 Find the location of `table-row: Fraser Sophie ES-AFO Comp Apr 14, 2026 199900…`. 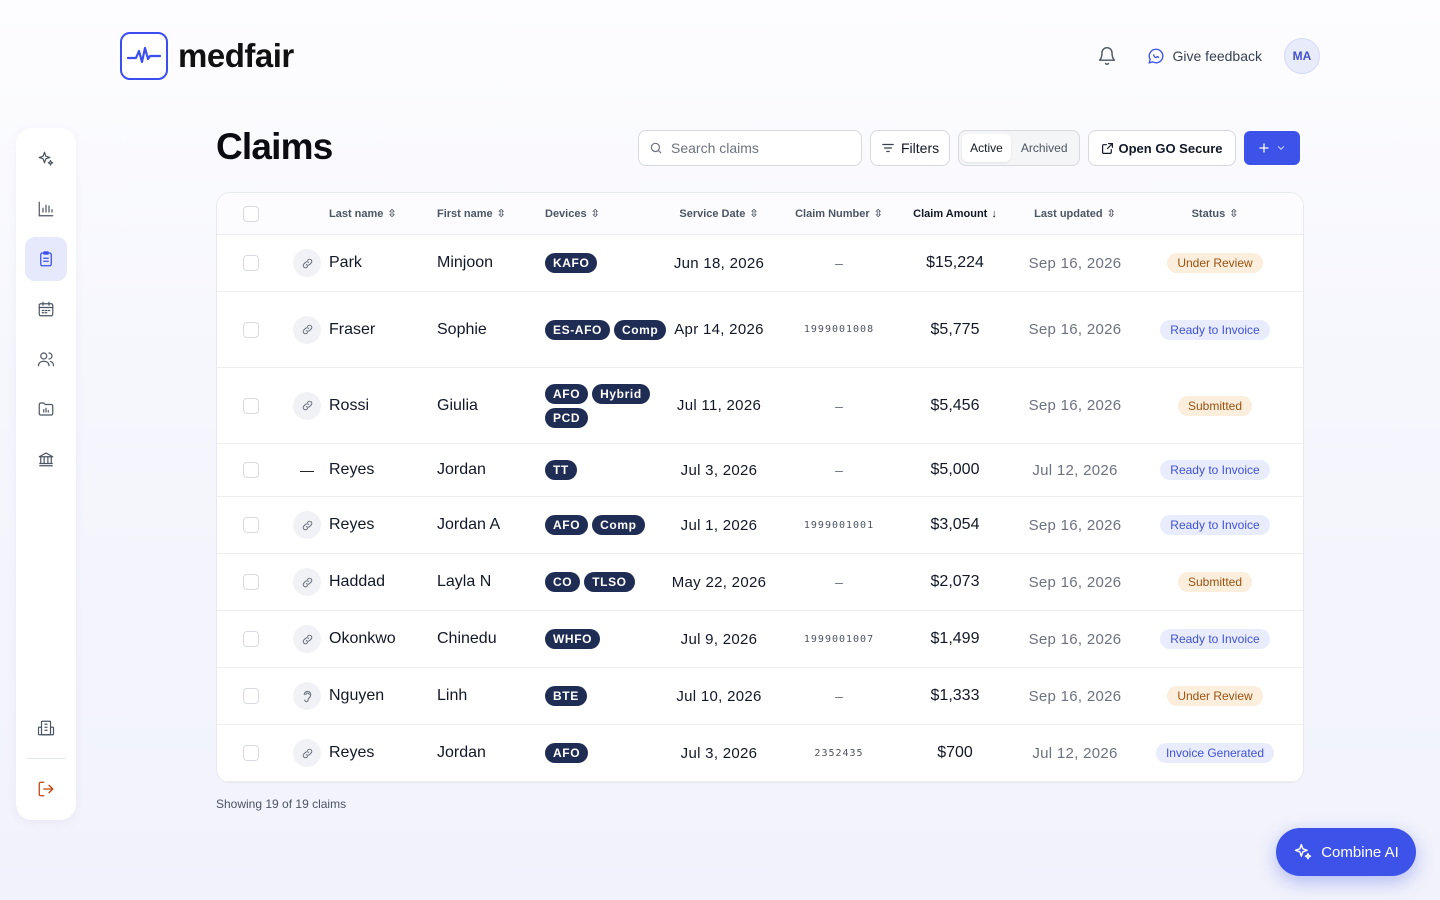

table-row: Fraser Sophie ES-AFO Comp Apr 14, 2026 199900… is located at coordinates (760, 330).